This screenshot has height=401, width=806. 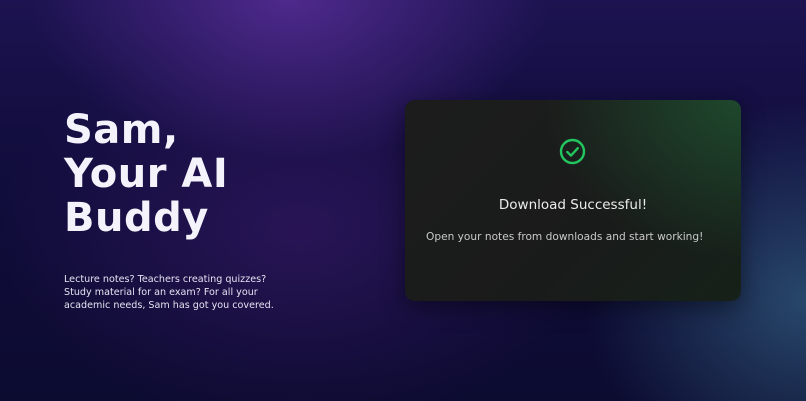 I want to click on download-success-title: Download Successful!, so click(x=573, y=205).